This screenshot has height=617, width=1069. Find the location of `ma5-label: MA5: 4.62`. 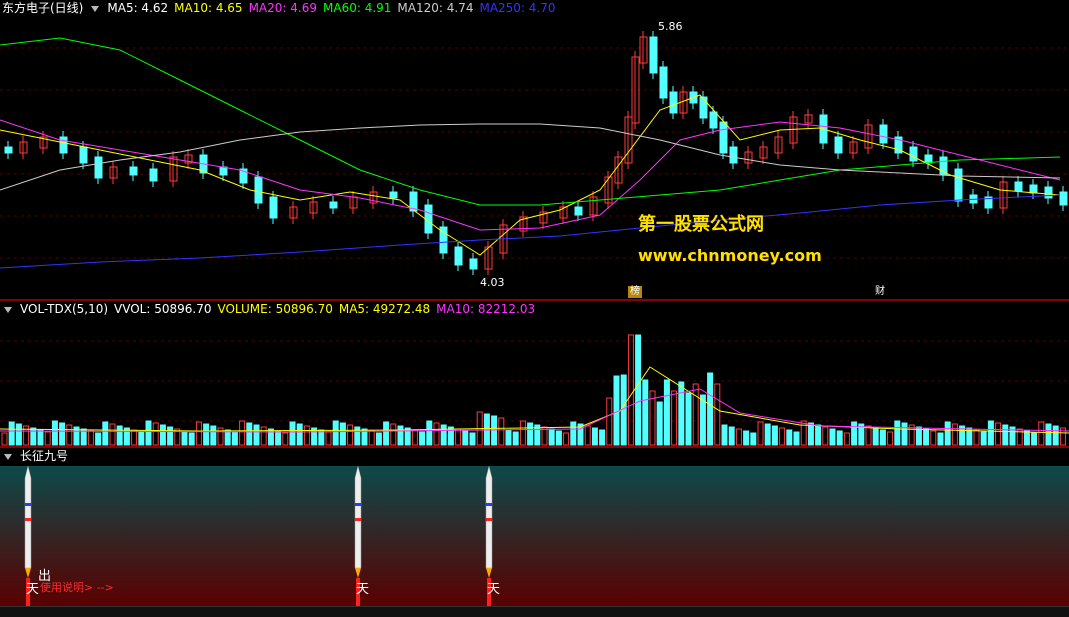

ma5-label: MA5: 4.62 is located at coordinates (138, 8).